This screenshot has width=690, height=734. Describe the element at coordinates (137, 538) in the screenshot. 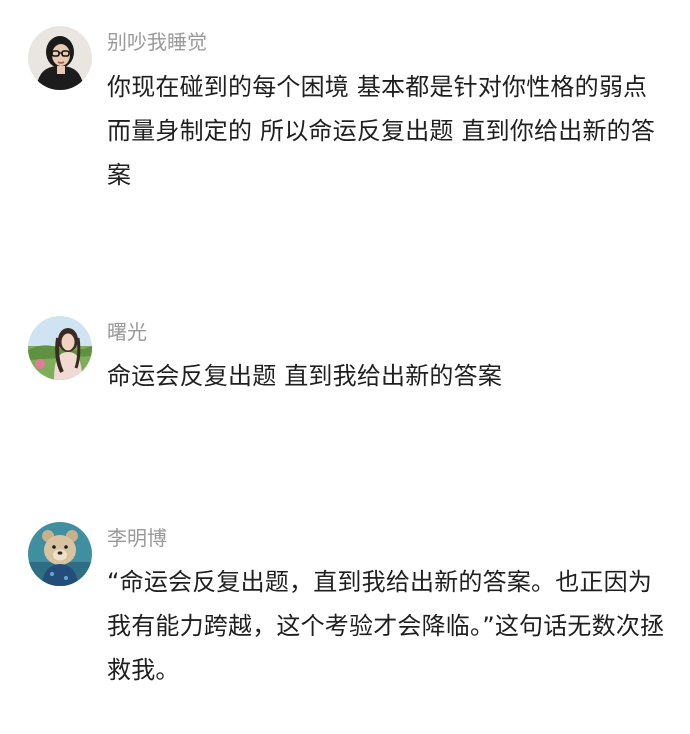

I see `comment-username: 李明博` at that location.